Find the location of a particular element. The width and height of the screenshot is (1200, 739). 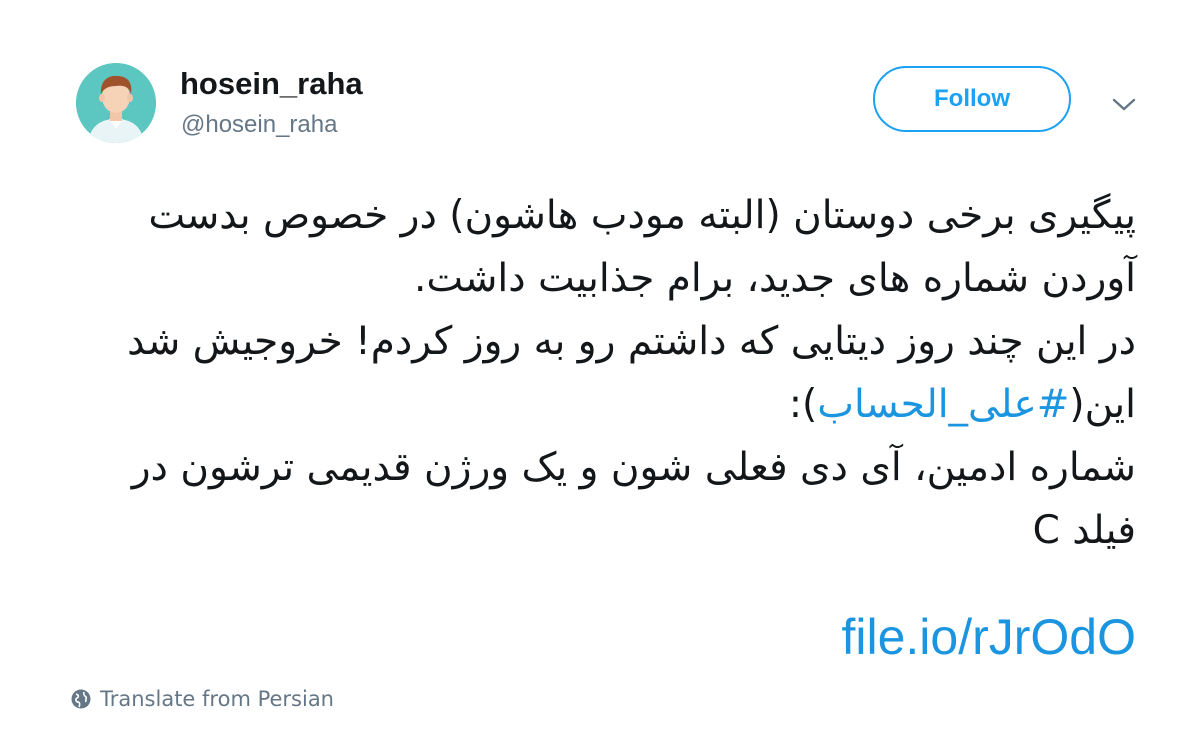

translate-button: Translate from Persian is located at coordinates (202, 699).